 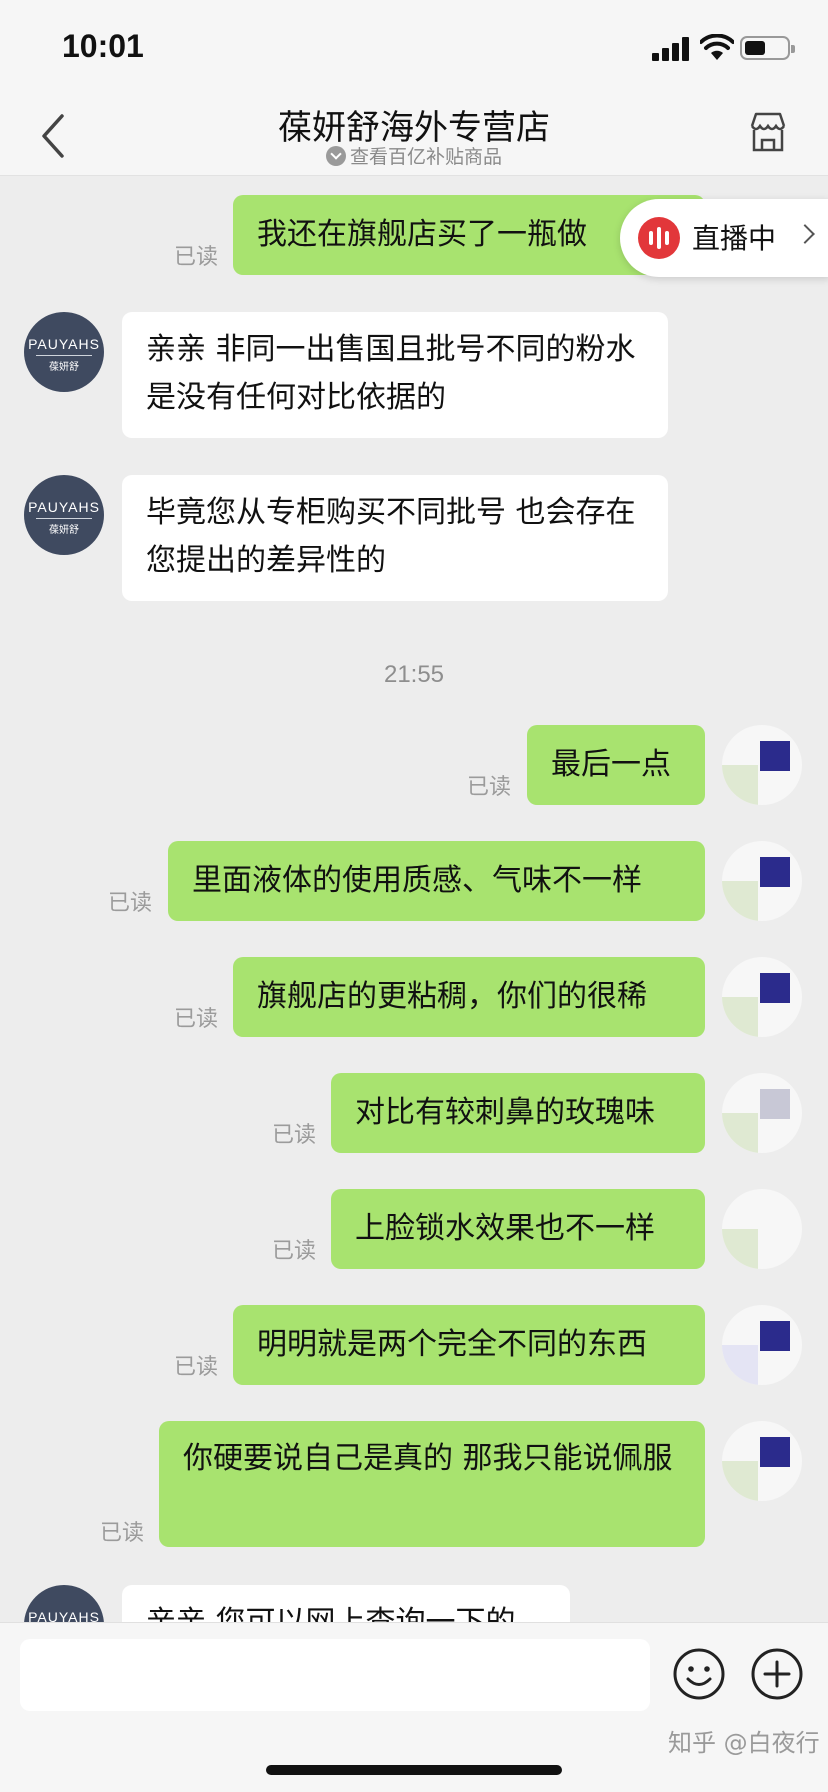 What do you see at coordinates (659, 238) in the screenshot?
I see `live-audio-icon` at bounding box center [659, 238].